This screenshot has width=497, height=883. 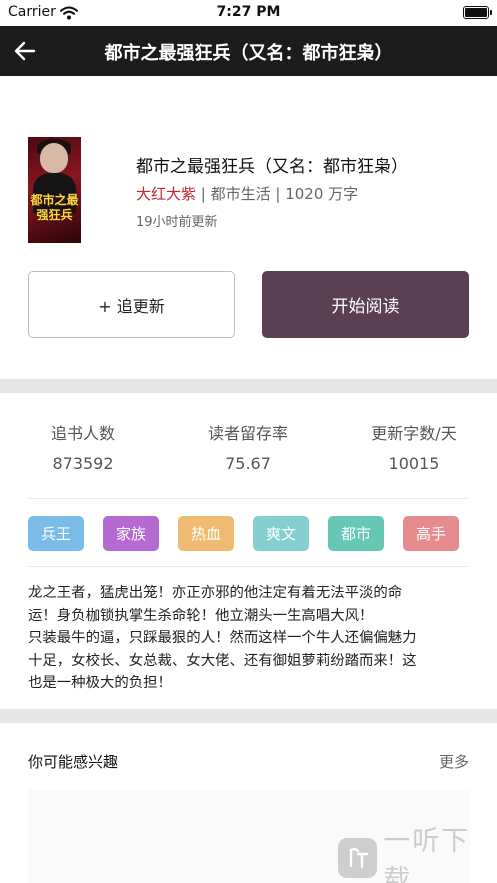 I want to click on tags-divider, so click(x=248, y=566).